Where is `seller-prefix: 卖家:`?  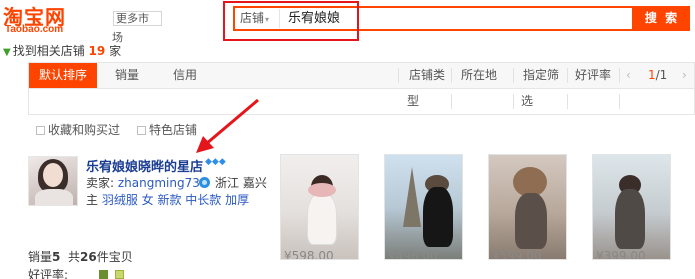 seller-prefix: 卖家: is located at coordinates (102, 183).